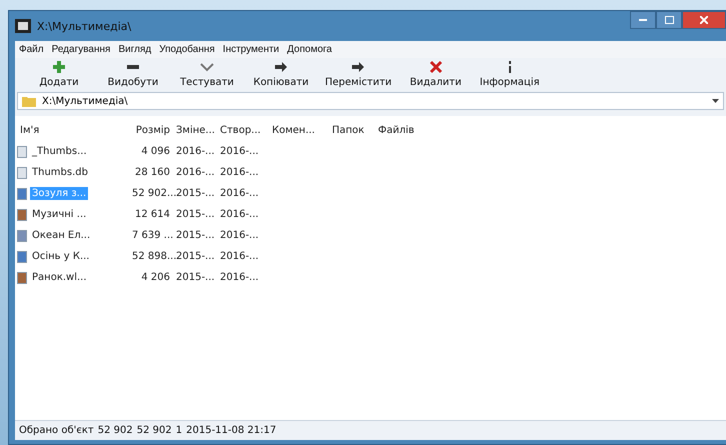 This screenshot has height=445, width=726. I want to click on status-text: 2015-11-08 21:17, so click(231, 430).